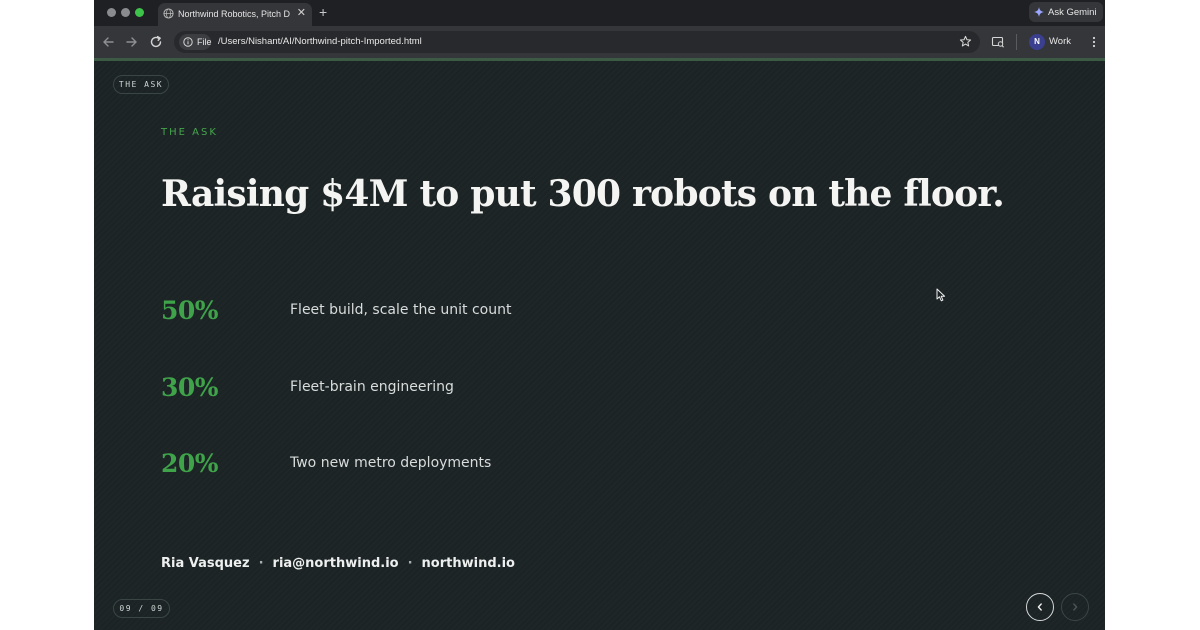  What do you see at coordinates (301, 13) in the screenshot?
I see `tab-close-icon: ✕` at bounding box center [301, 13].